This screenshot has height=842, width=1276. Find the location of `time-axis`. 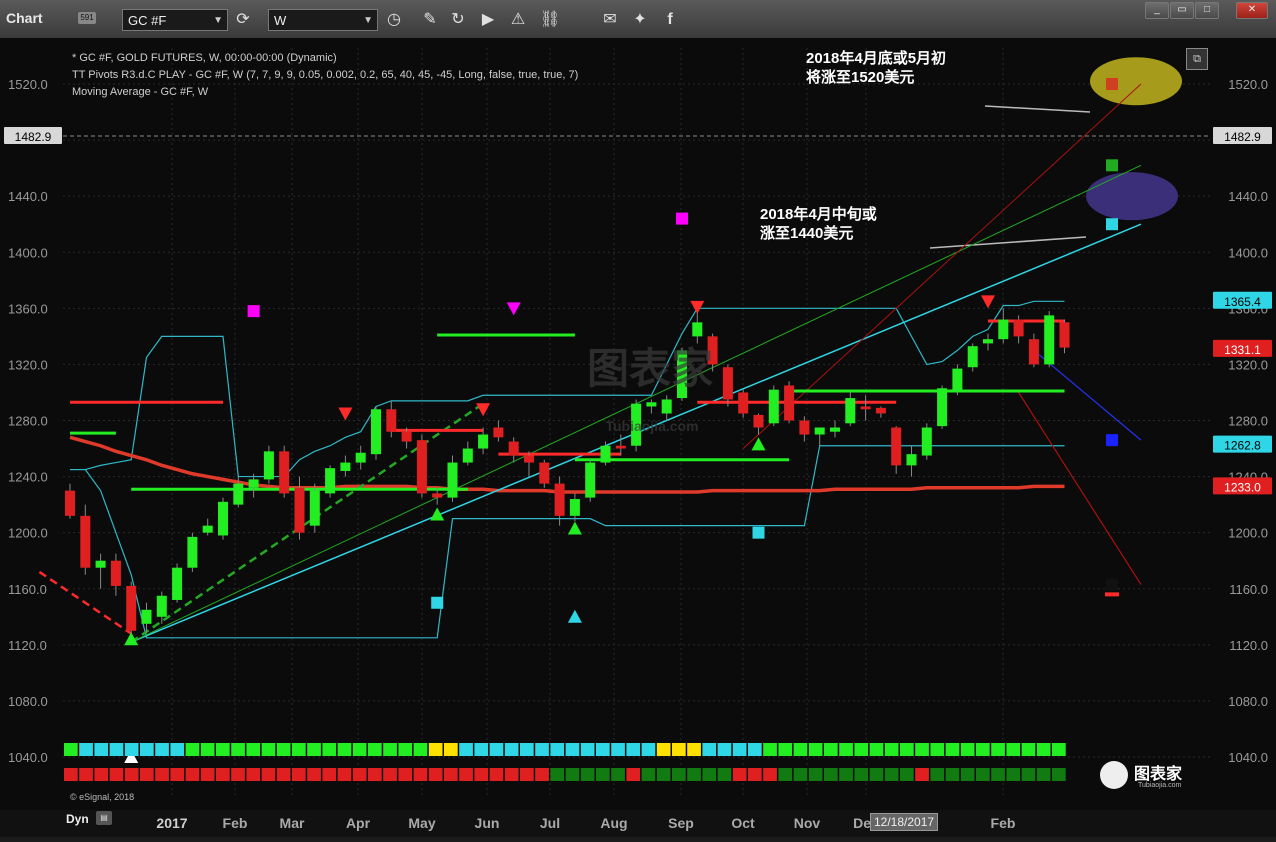

time-axis is located at coordinates (638, 823).